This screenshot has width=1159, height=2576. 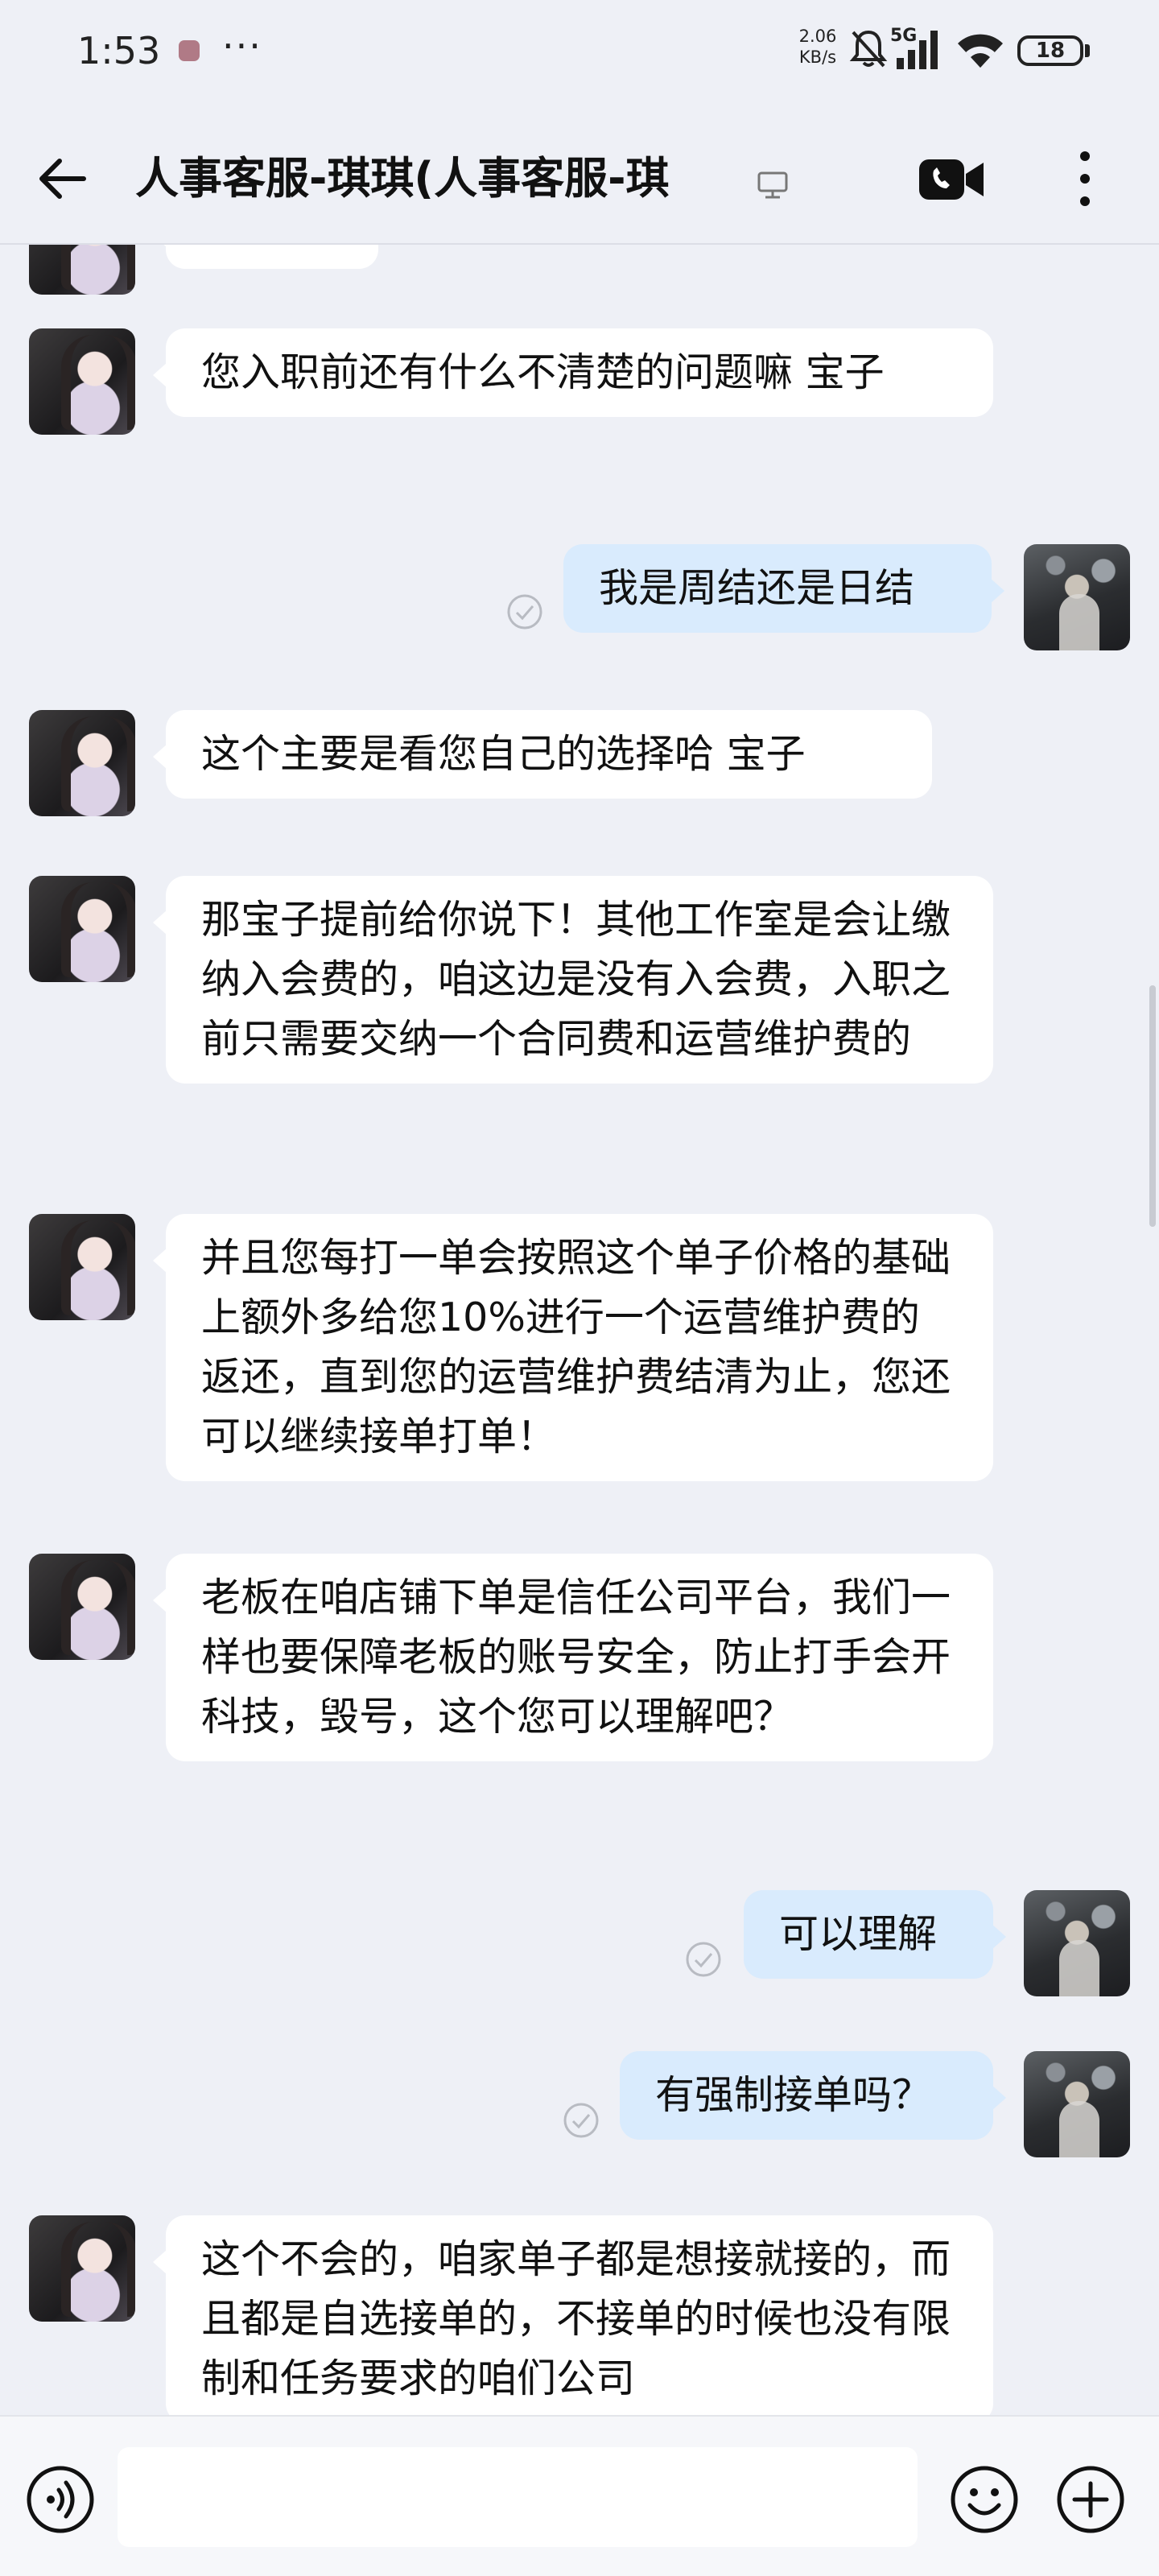 I want to click on message-bubble-outgoing: 可以理解, so click(x=875, y=1934).